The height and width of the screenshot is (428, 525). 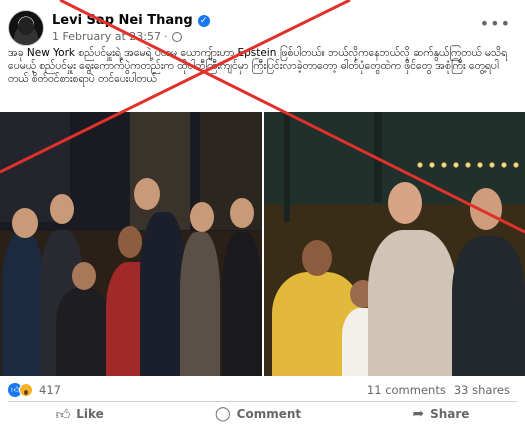 What do you see at coordinates (63, 414) in the screenshot?
I see `thumbs-up-icon: 👍︎` at bounding box center [63, 414].